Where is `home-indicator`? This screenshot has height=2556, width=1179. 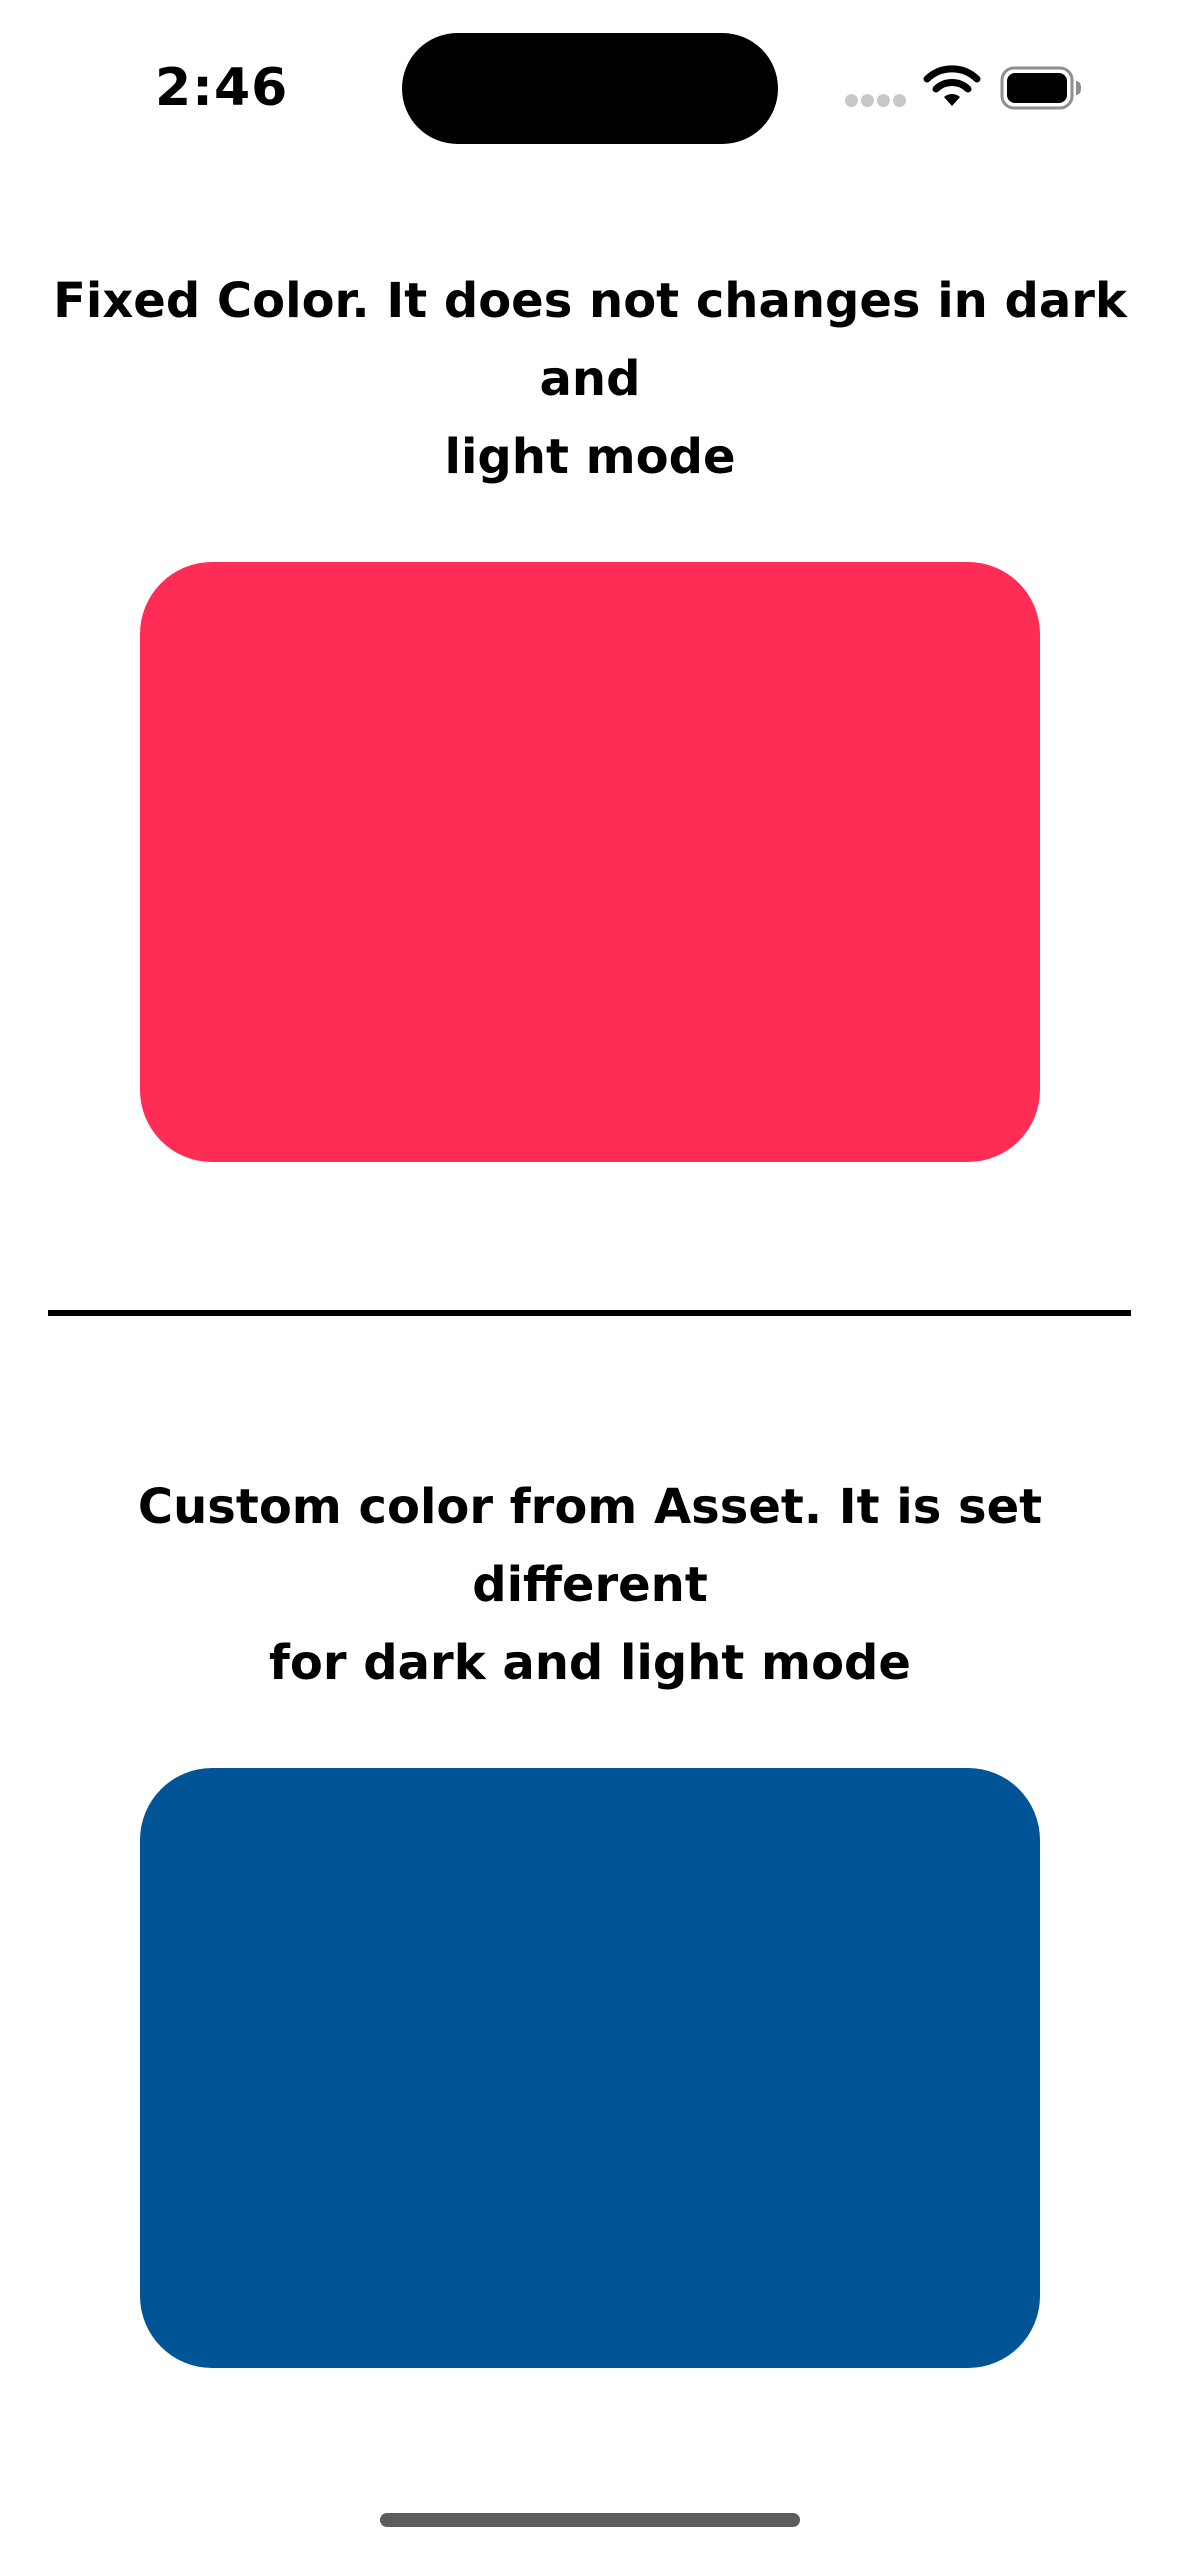
home-indicator is located at coordinates (590, 2520).